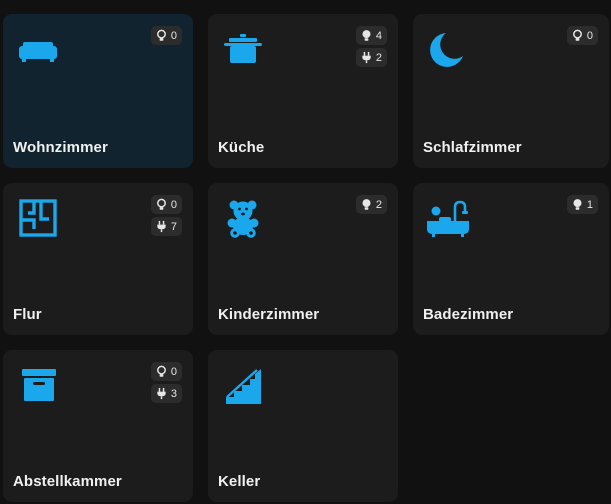 The image size is (611, 504). Describe the element at coordinates (173, 226) in the screenshot. I see `plugs-count: 7` at that location.